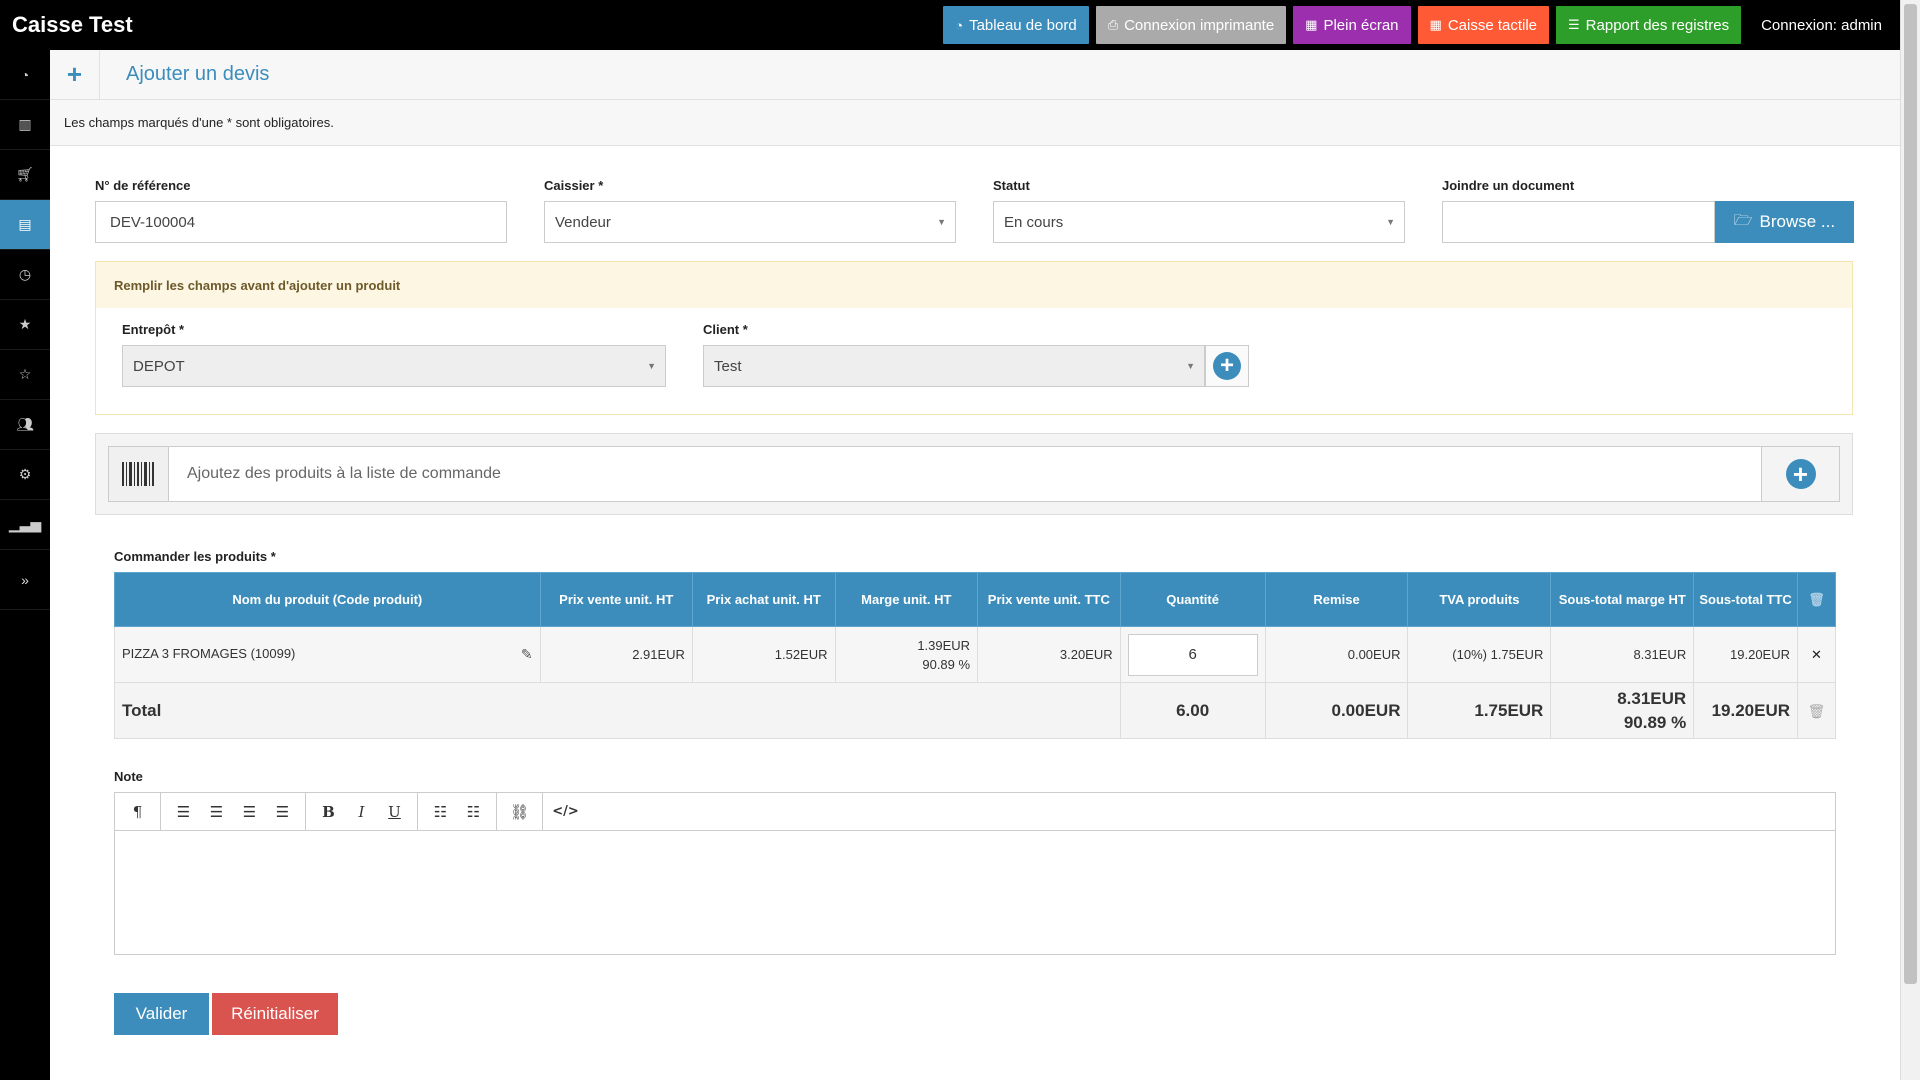  I want to click on note-editor: ¶ ☰ ☰ ☰ ☰ B I U ☷ ☷ ⛓ </>, so click(975, 873).